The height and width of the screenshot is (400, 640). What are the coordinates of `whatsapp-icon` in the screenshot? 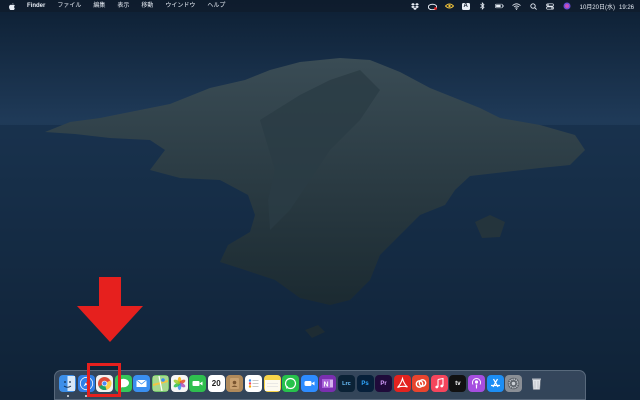 It's located at (291, 383).